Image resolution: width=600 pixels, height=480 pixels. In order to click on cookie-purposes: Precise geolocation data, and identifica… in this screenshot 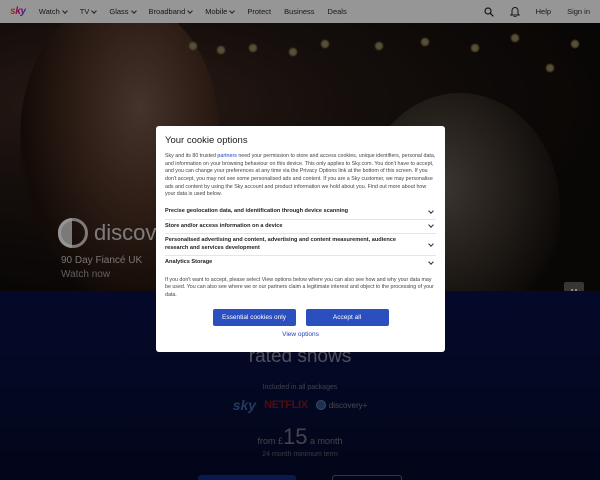, I will do `click(300, 237)`.